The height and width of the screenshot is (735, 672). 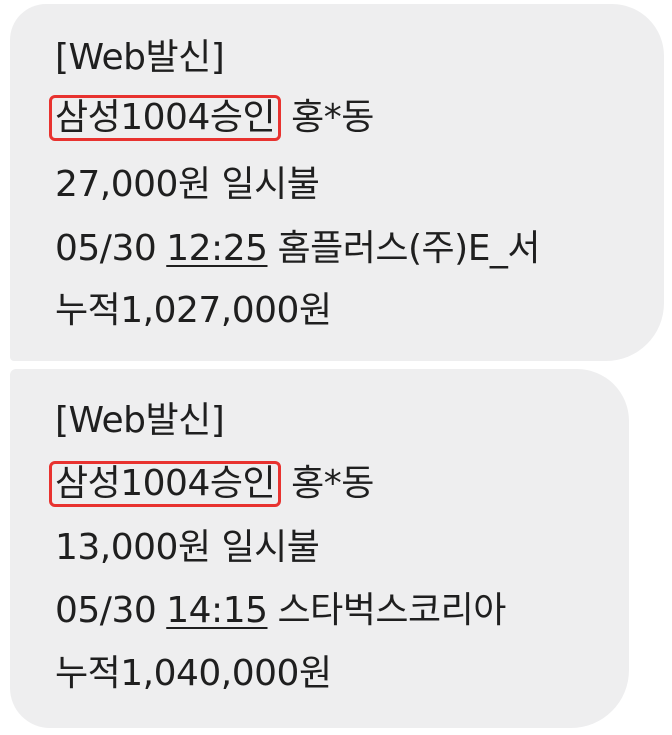 What do you see at coordinates (217, 610) in the screenshot?
I see `transaction-time-link: 14:15` at bounding box center [217, 610].